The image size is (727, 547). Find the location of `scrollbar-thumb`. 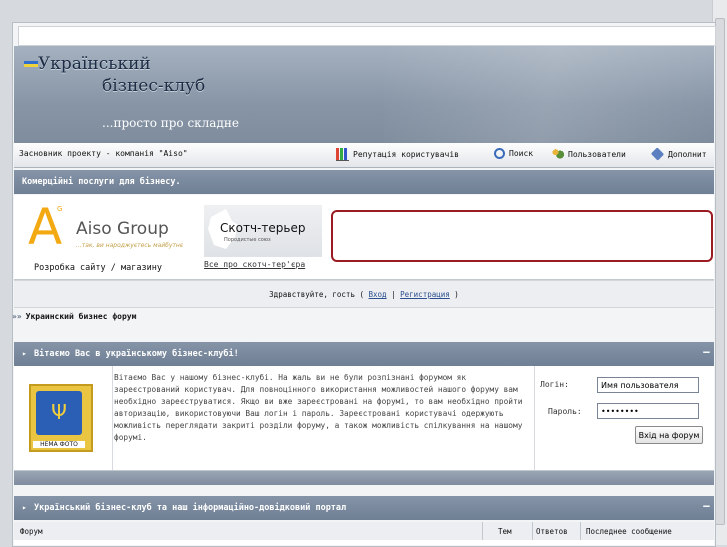

scrollbar-thumb is located at coordinates (720, 271).